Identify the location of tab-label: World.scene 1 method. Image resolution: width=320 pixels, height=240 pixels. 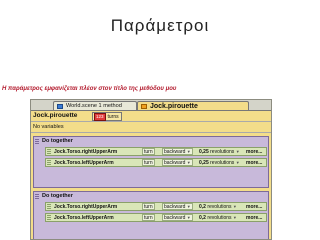
(94, 106).